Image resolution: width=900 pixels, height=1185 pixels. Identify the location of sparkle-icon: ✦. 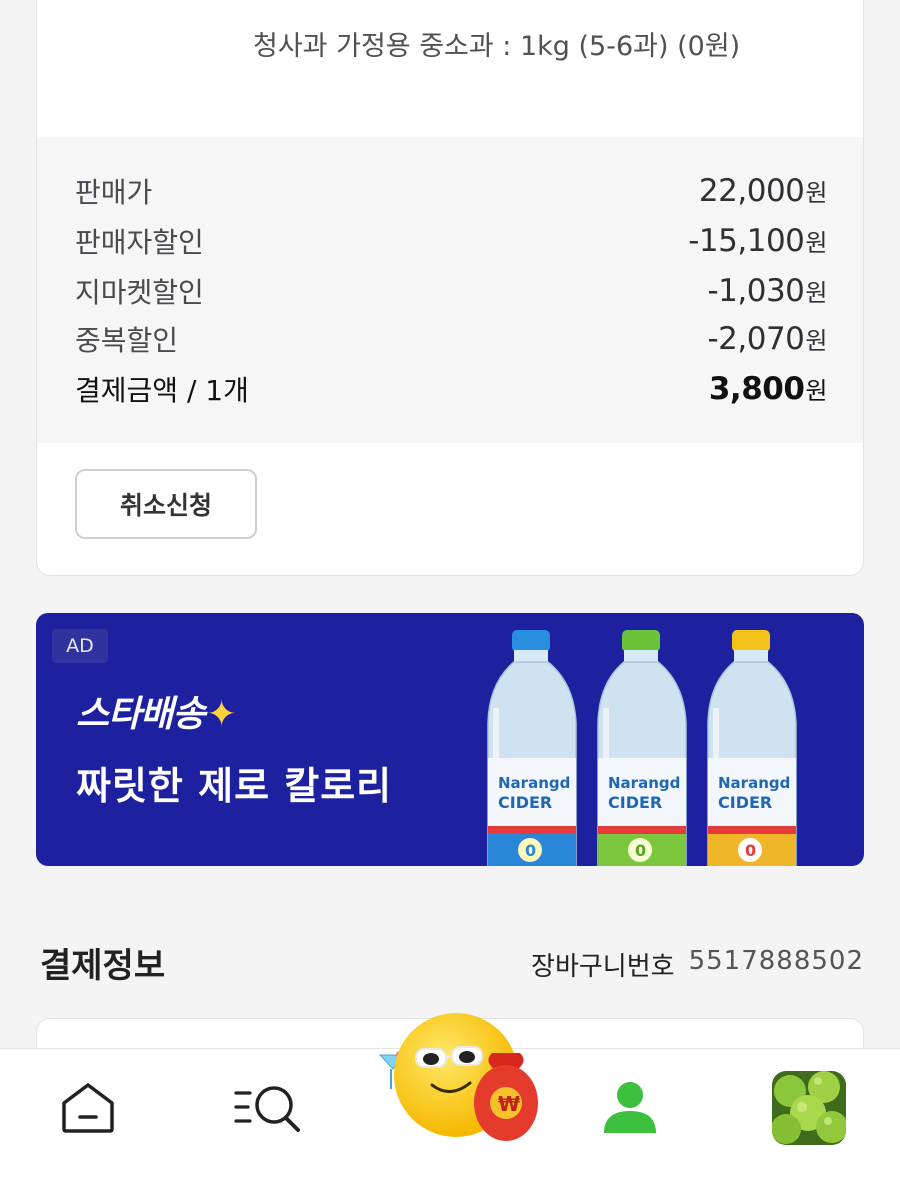
(221, 714).